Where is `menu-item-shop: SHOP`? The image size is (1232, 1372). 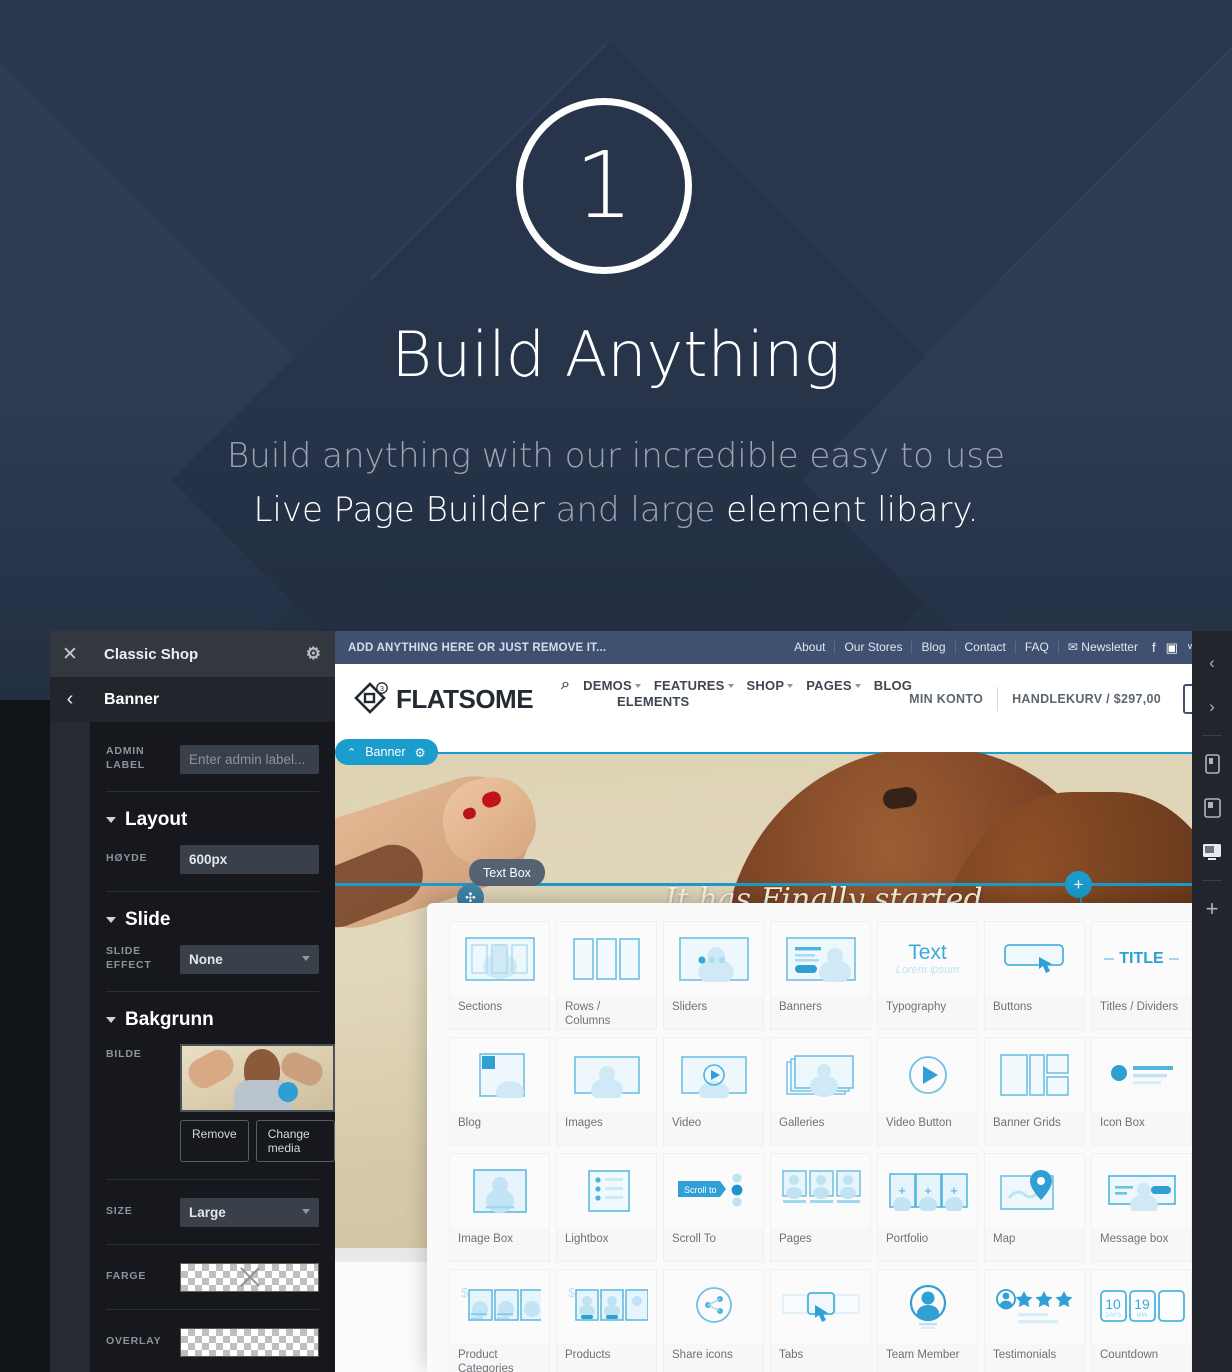
menu-item-shop: SHOP is located at coordinates (770, 685).